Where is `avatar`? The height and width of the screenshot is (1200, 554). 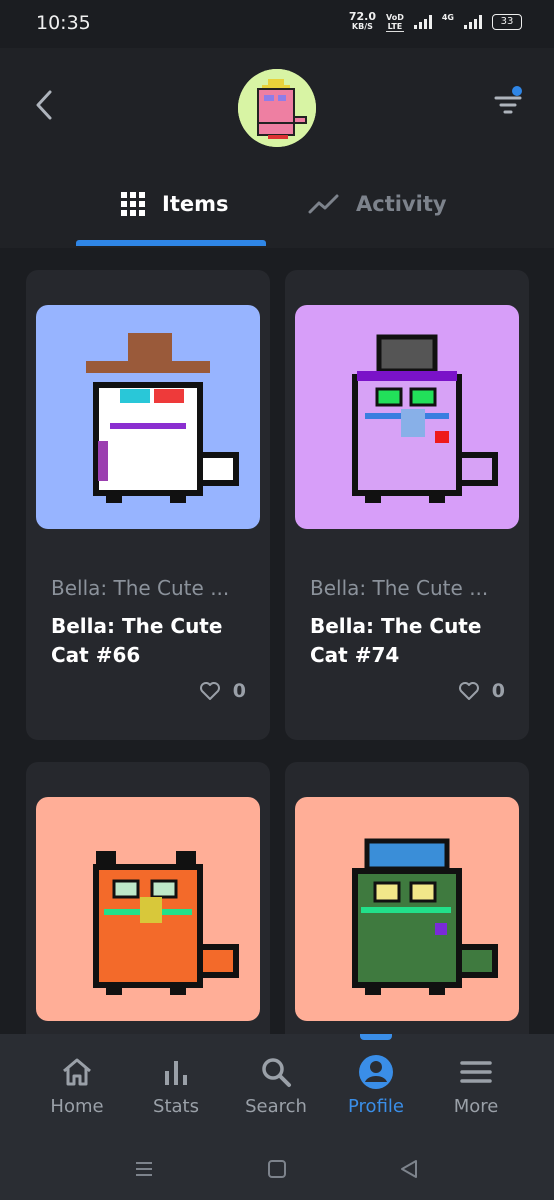 avatar is located at coordinates (277, 108).